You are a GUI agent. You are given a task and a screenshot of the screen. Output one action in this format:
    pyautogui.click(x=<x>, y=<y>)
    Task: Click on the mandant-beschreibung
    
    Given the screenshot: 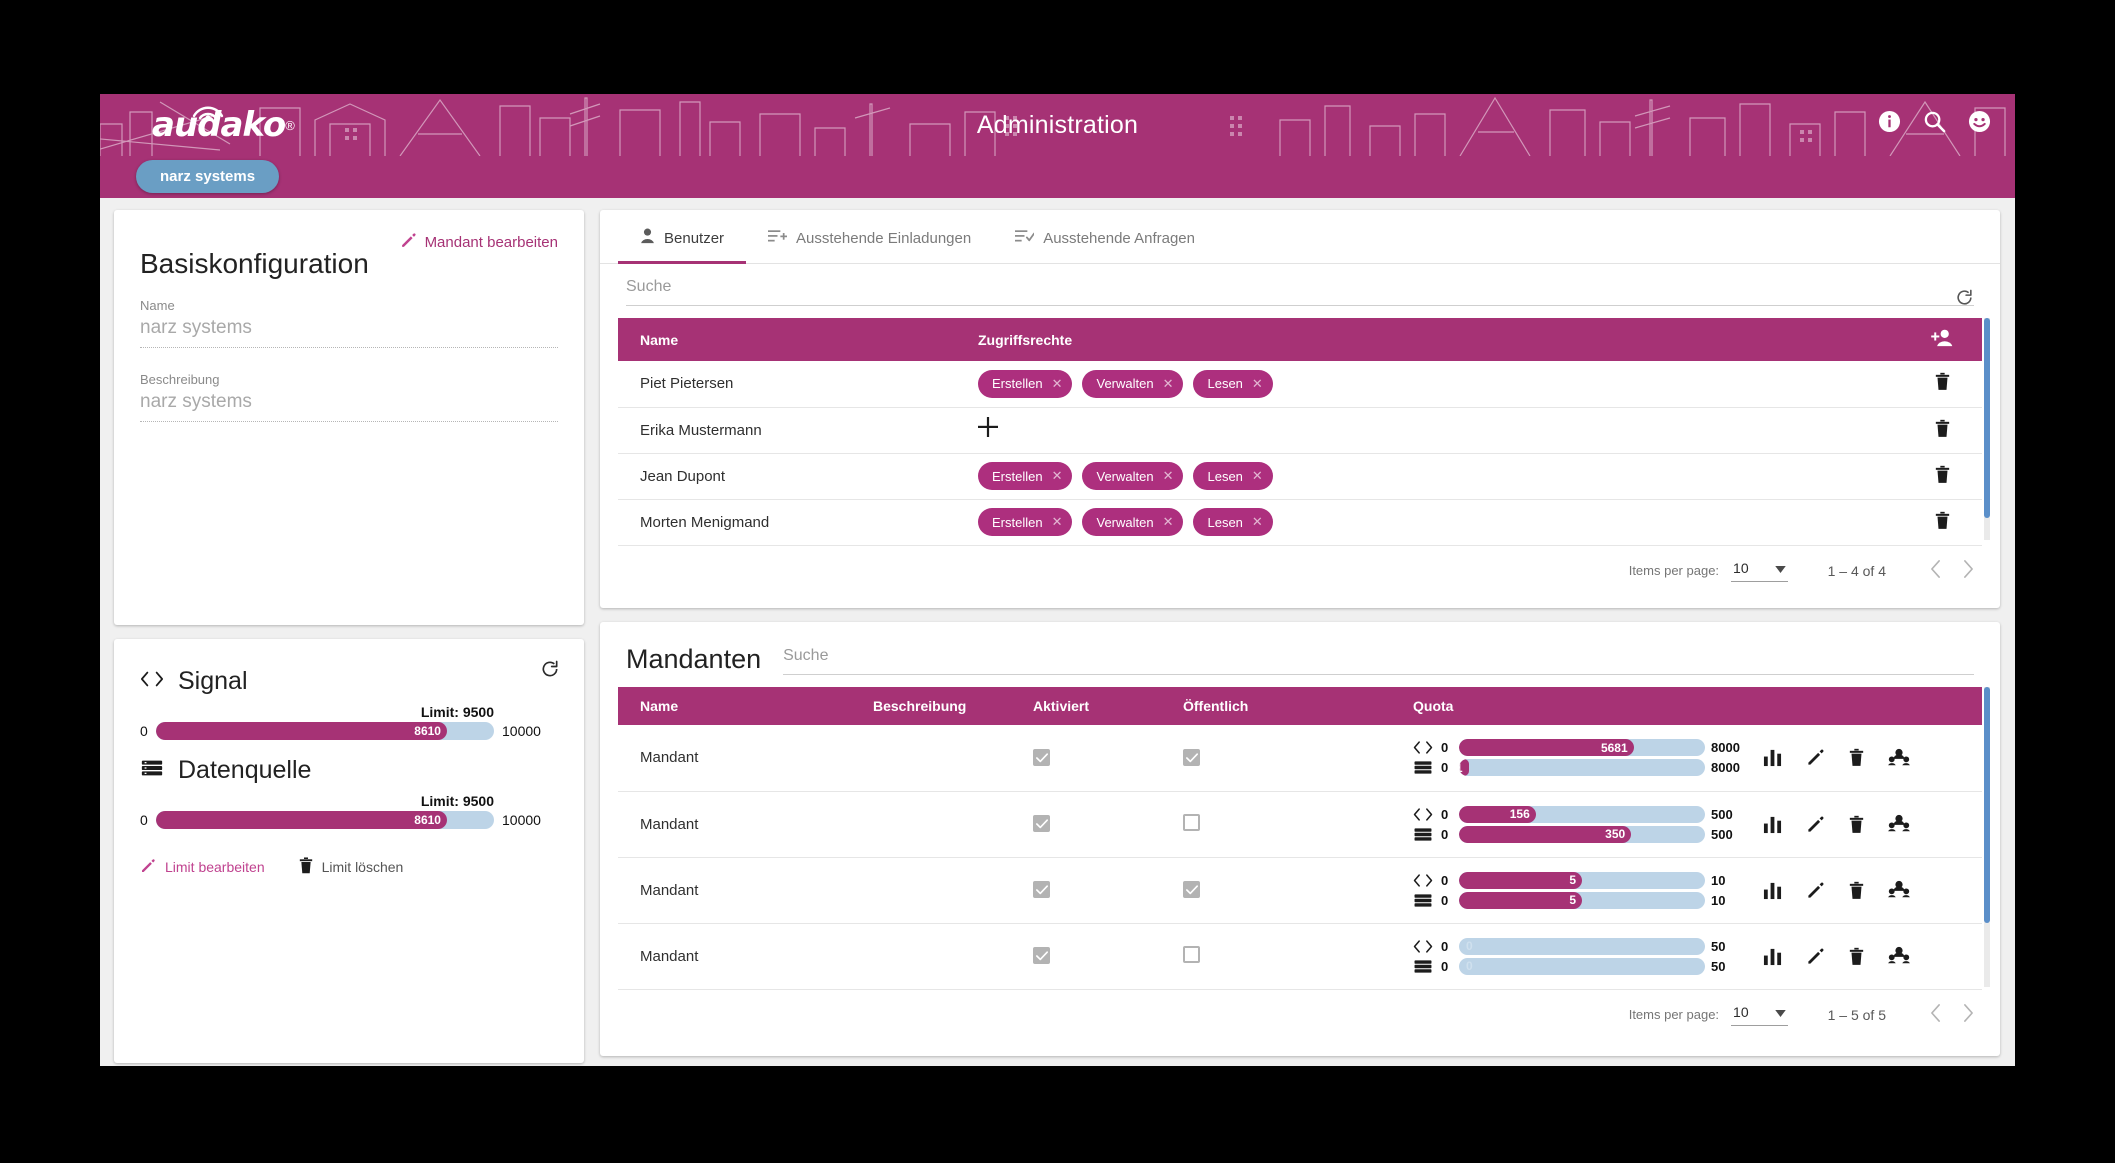 What is the action you would take?
    pyautogui.click(x=953, y=956)
    